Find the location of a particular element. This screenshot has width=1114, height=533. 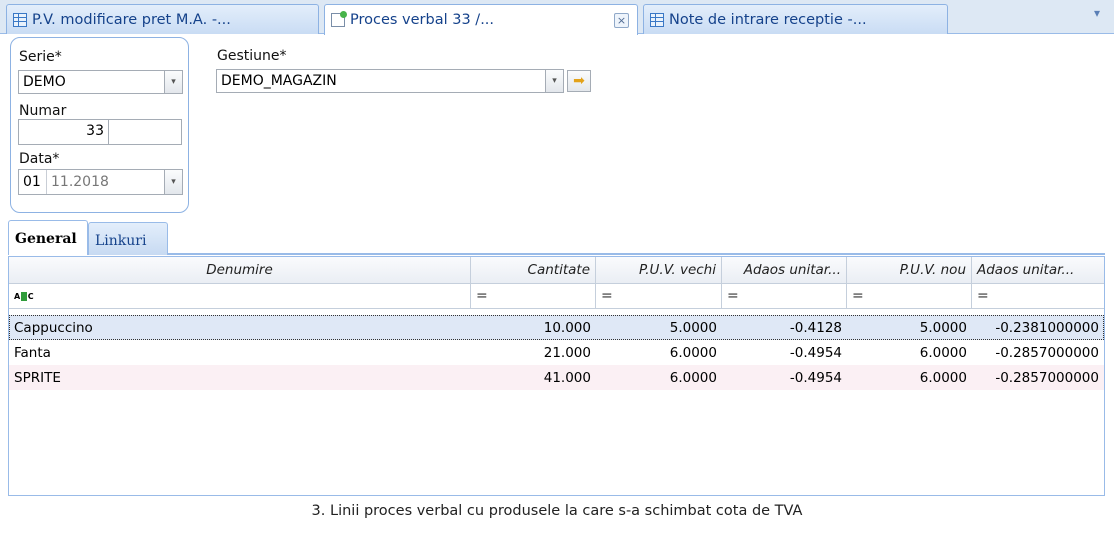

numar-suffix-input is located at coordinates (145, 132).